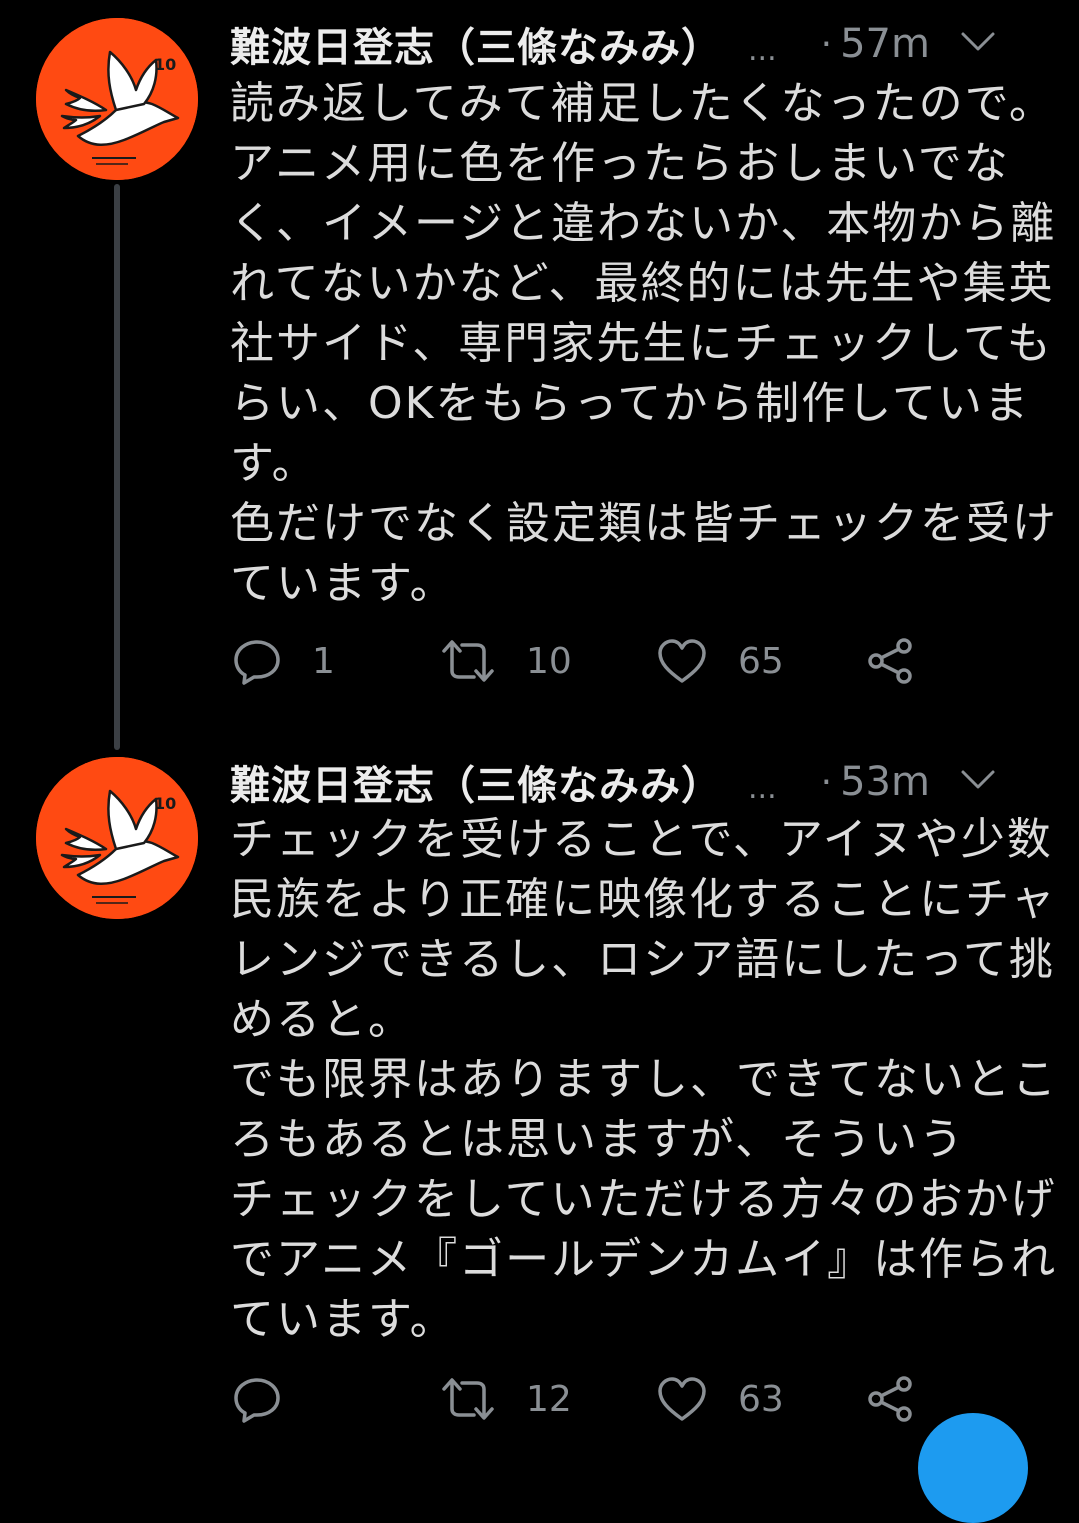 This screenshot has height=1523, width=1079. Describe the element at coordinates (644, 523) in the screenshot. I see `tweet-text-line: 色だけでなく設定類は皆チェックを受け` at that location.